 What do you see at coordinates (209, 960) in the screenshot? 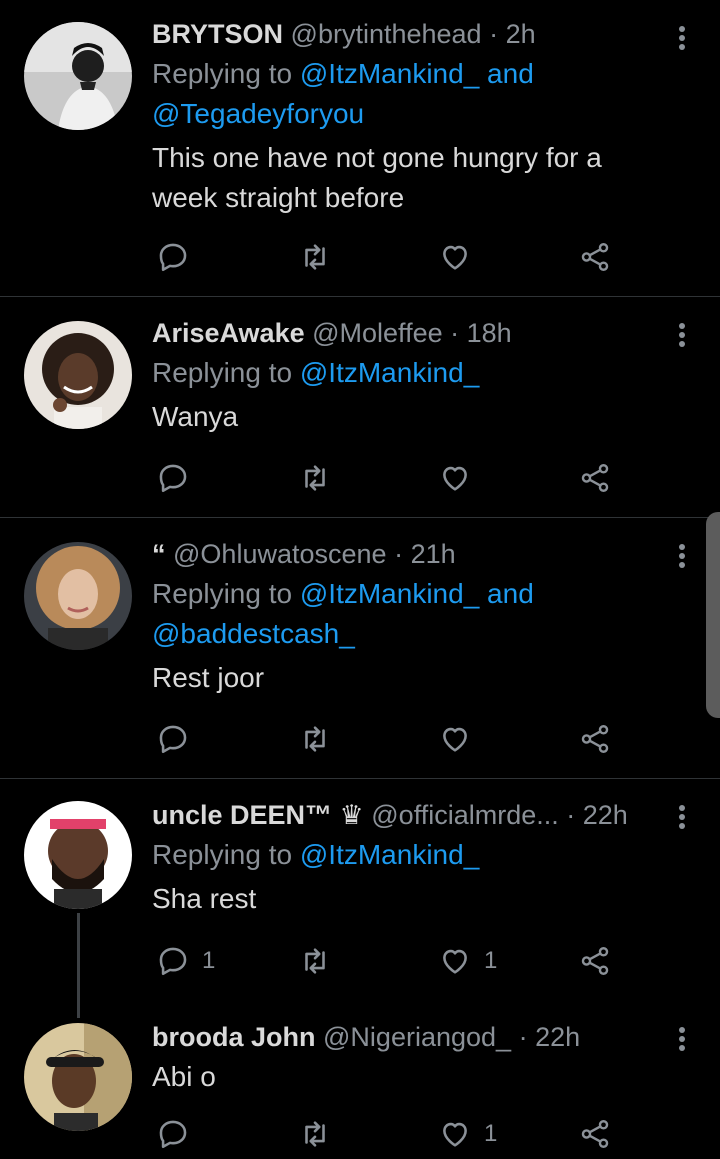
I see `reply-count: 1` at bounding box center [209, 960].